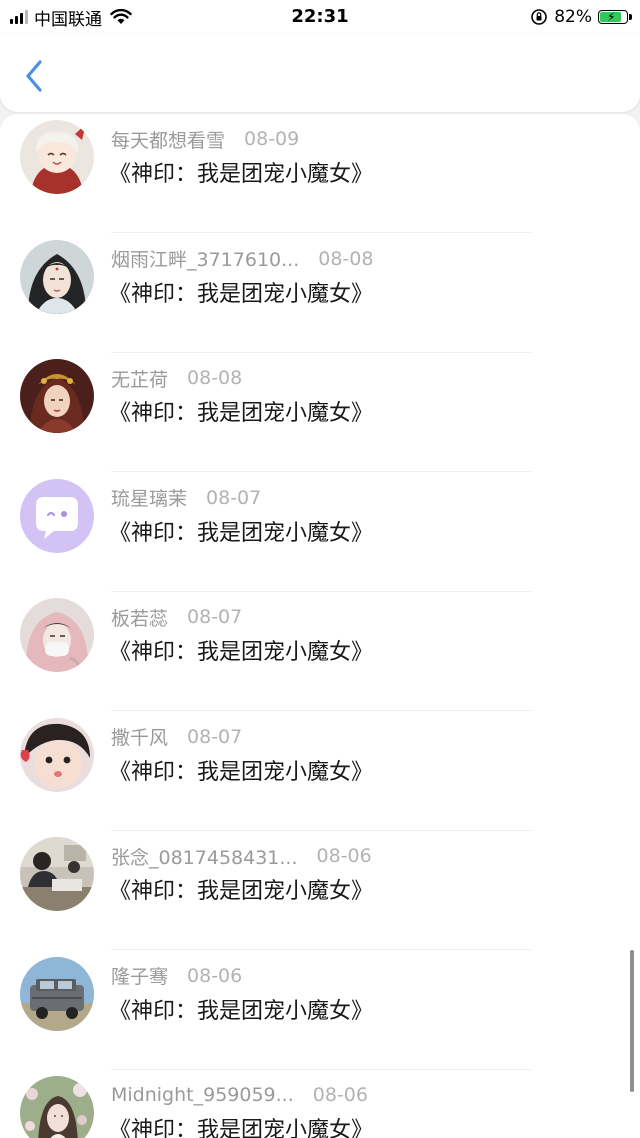 The image size is (640, 1138). I want to click on chevron-left-icon, so click(34, 76).